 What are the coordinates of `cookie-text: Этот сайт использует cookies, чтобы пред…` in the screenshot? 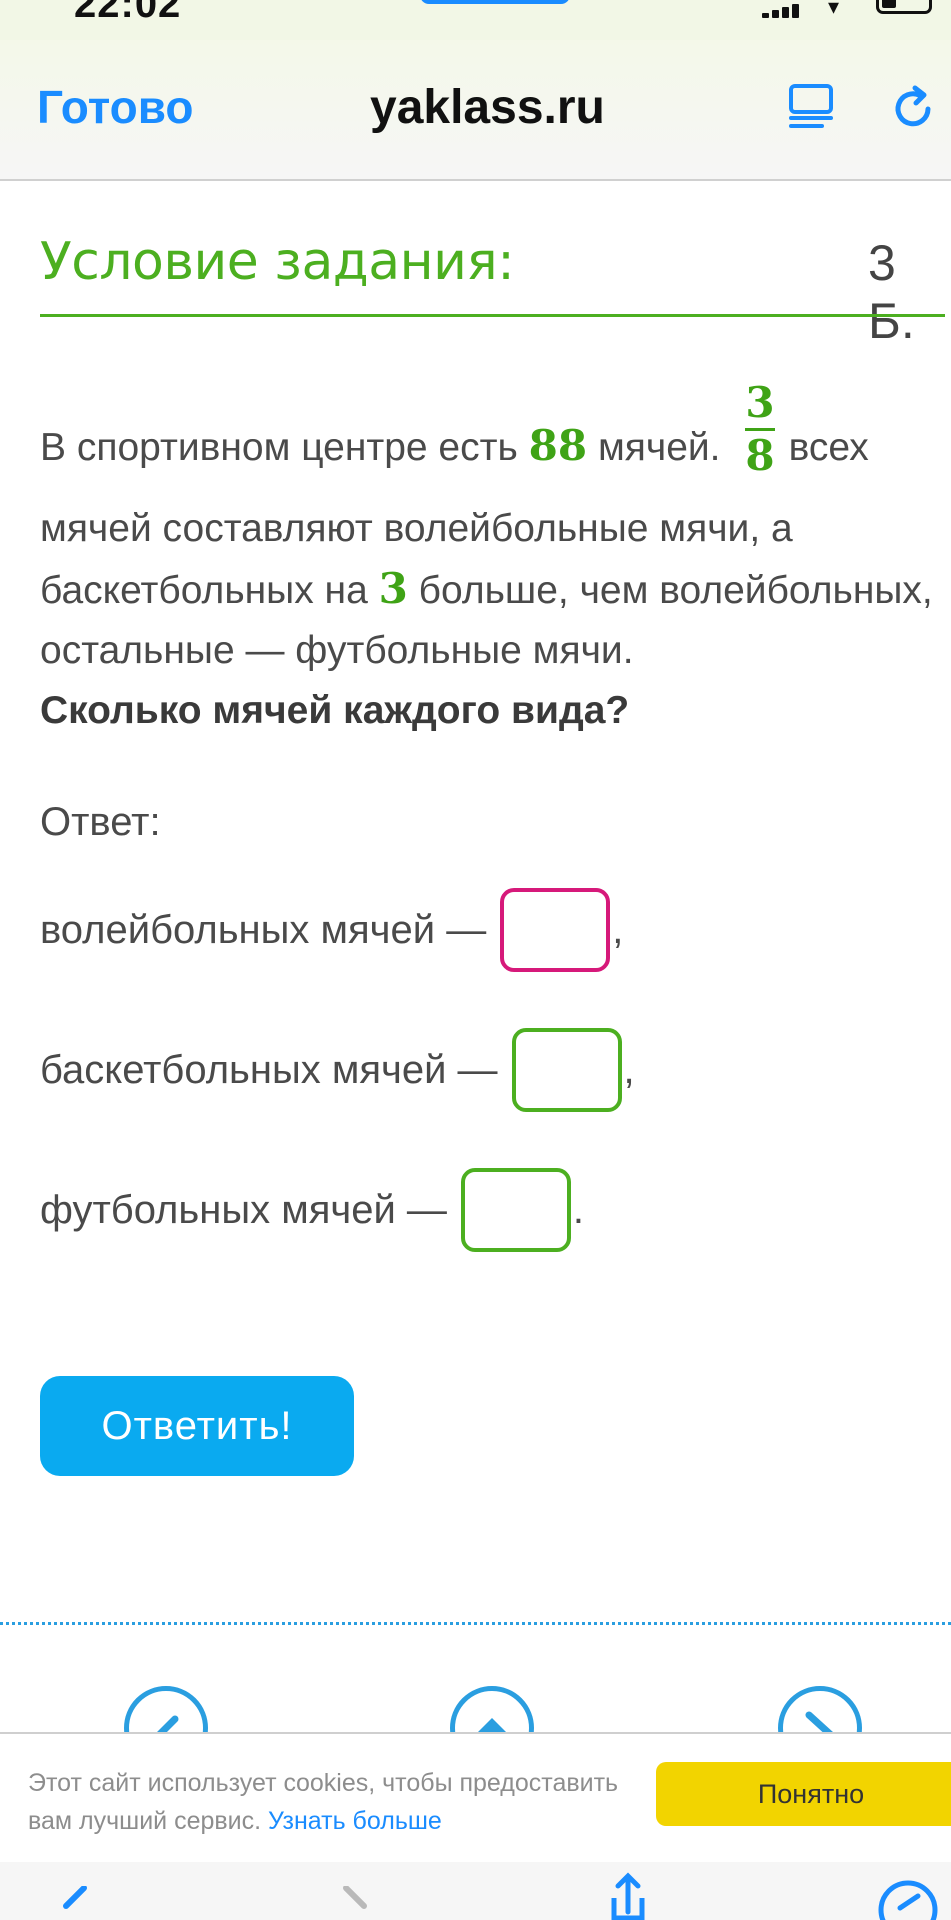 It's located at (338, 1802).